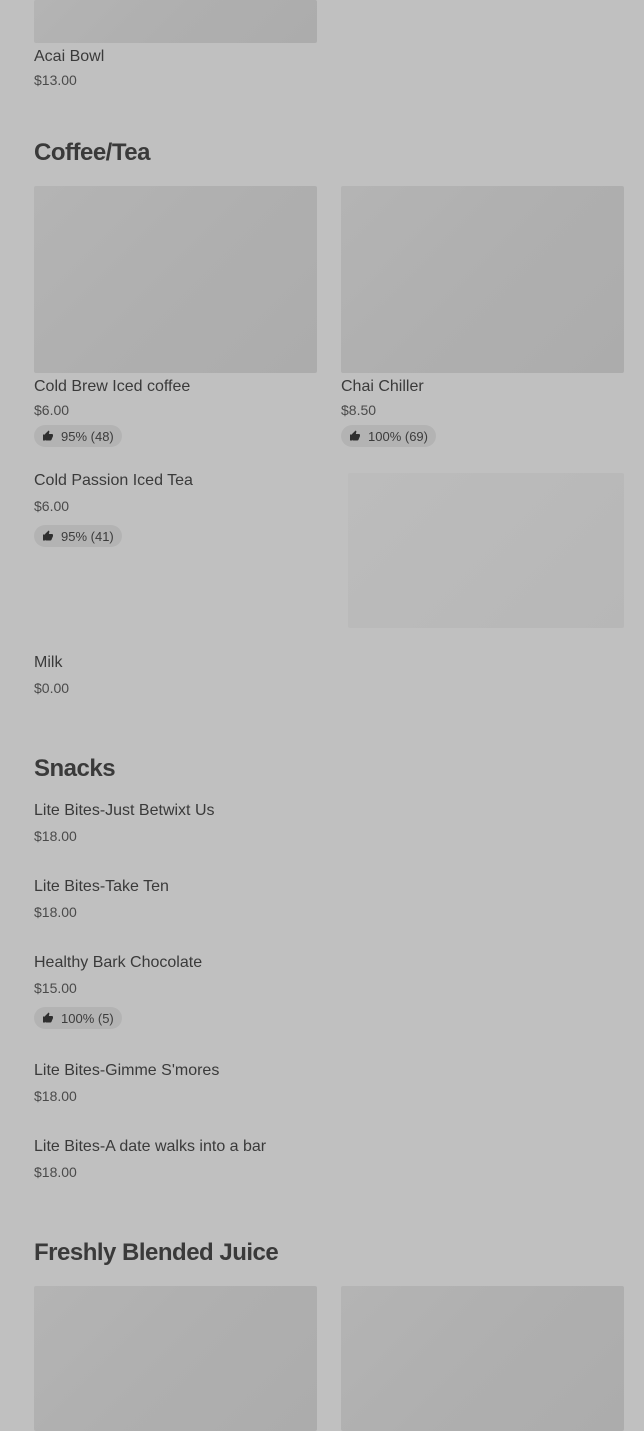 The image size is (644, 1431). What do you see at coordinates (124, 810) in the screenshot?
I see `item-name: Lite Bites-Just Betwixt Us` at bounding box center [124, 810].